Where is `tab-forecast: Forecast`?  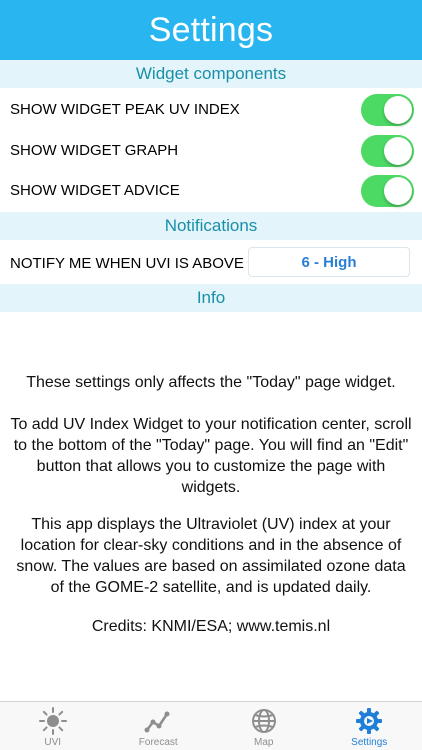 tab-forecast: Forecast is located at coordinates (159, 726).